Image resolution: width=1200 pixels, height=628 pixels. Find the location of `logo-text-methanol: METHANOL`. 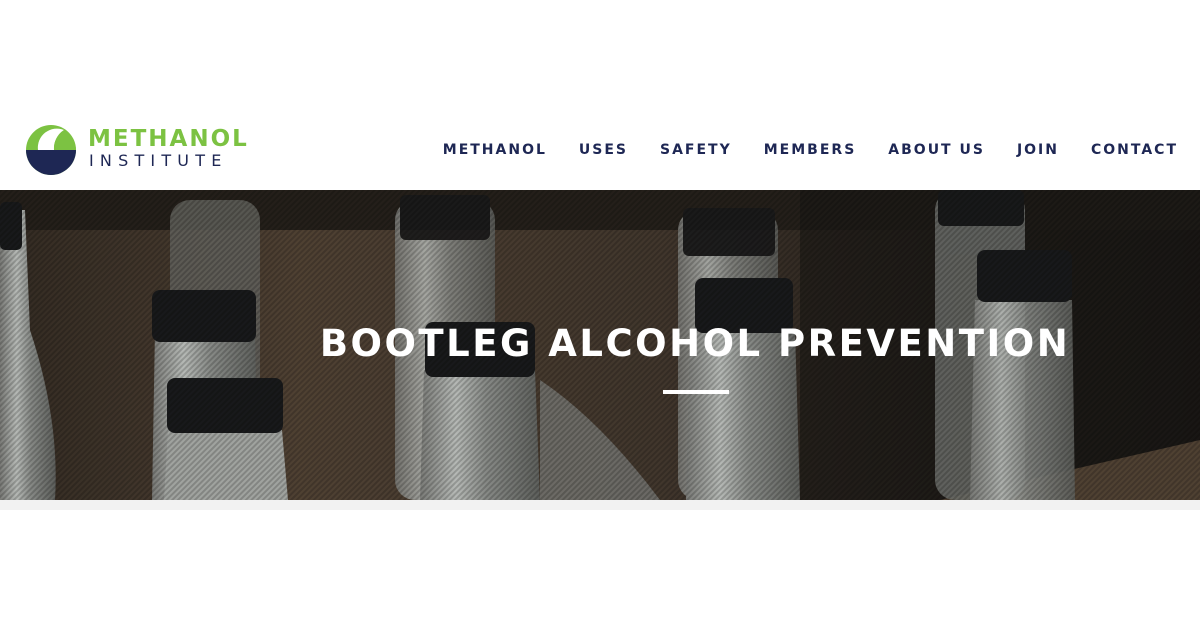

logo-text-methanol: METHANOL is located at coordinates (168, 139).